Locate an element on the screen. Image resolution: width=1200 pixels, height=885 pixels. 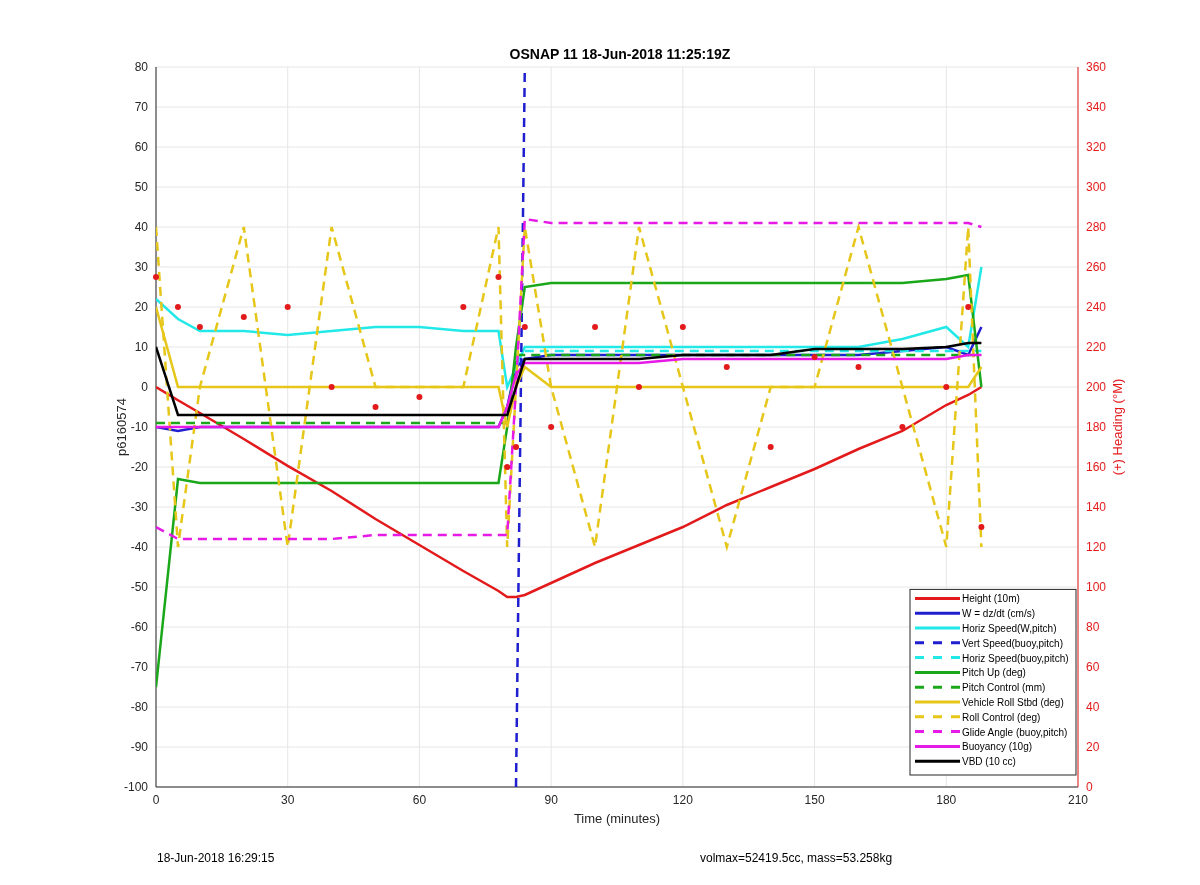
x-tick-label: 150 is located at coordinates (814, 800).